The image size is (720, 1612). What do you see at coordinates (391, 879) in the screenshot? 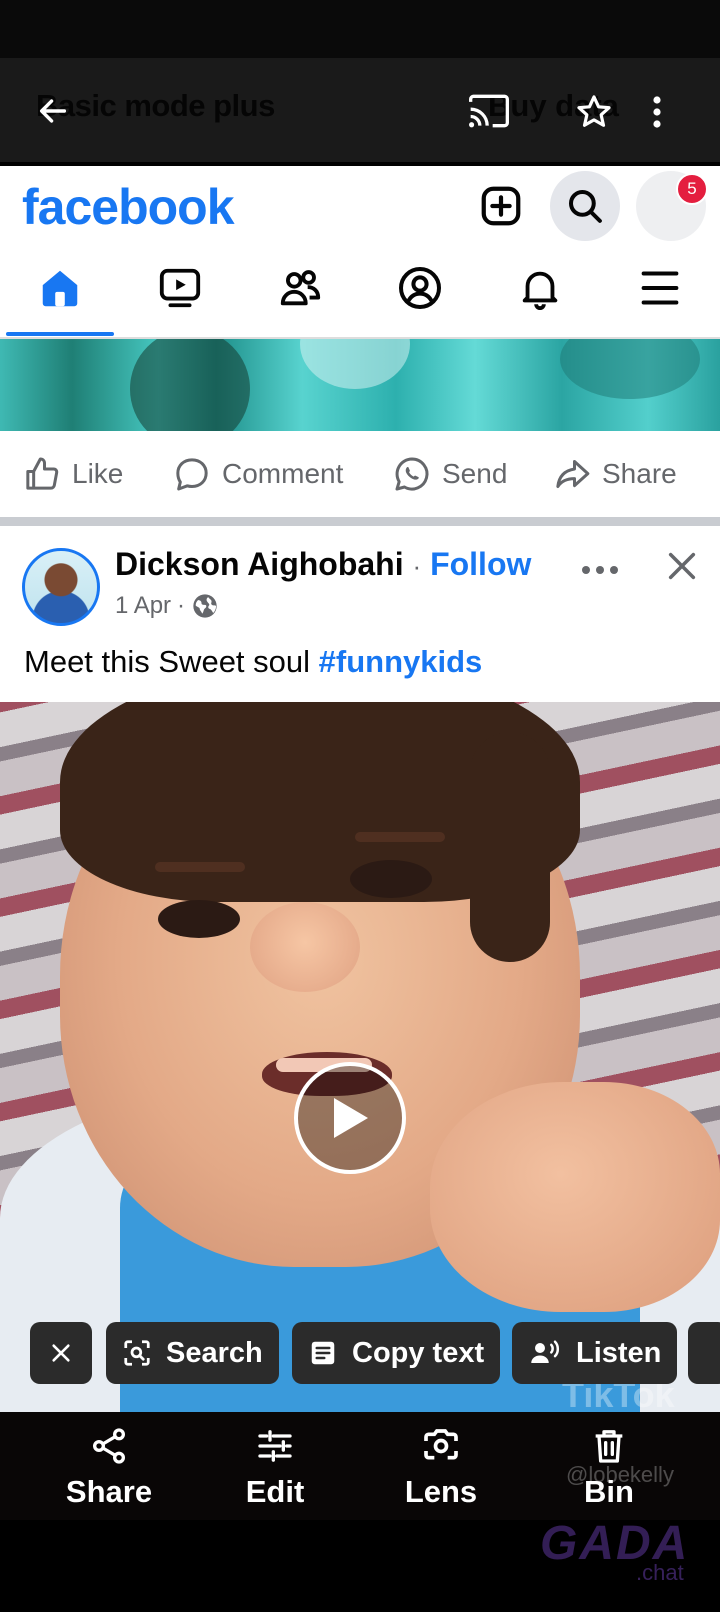
I see `video-eye-right` at bounding box center [391, 879].